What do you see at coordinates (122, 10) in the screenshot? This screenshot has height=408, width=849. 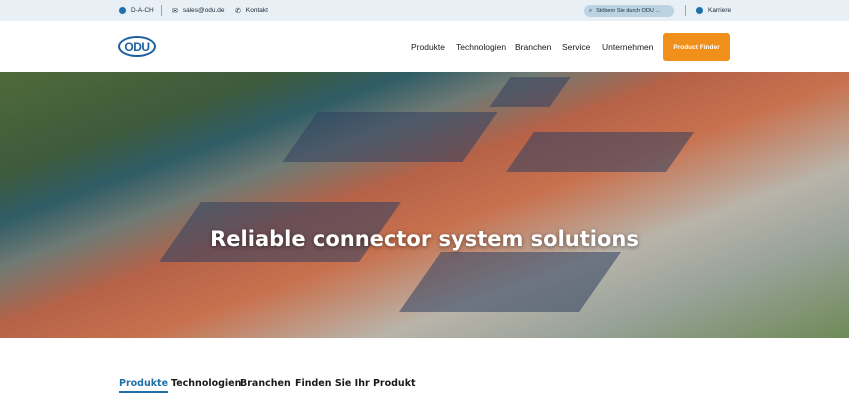 I see `globe-icon` at bounding box center [122, 10].